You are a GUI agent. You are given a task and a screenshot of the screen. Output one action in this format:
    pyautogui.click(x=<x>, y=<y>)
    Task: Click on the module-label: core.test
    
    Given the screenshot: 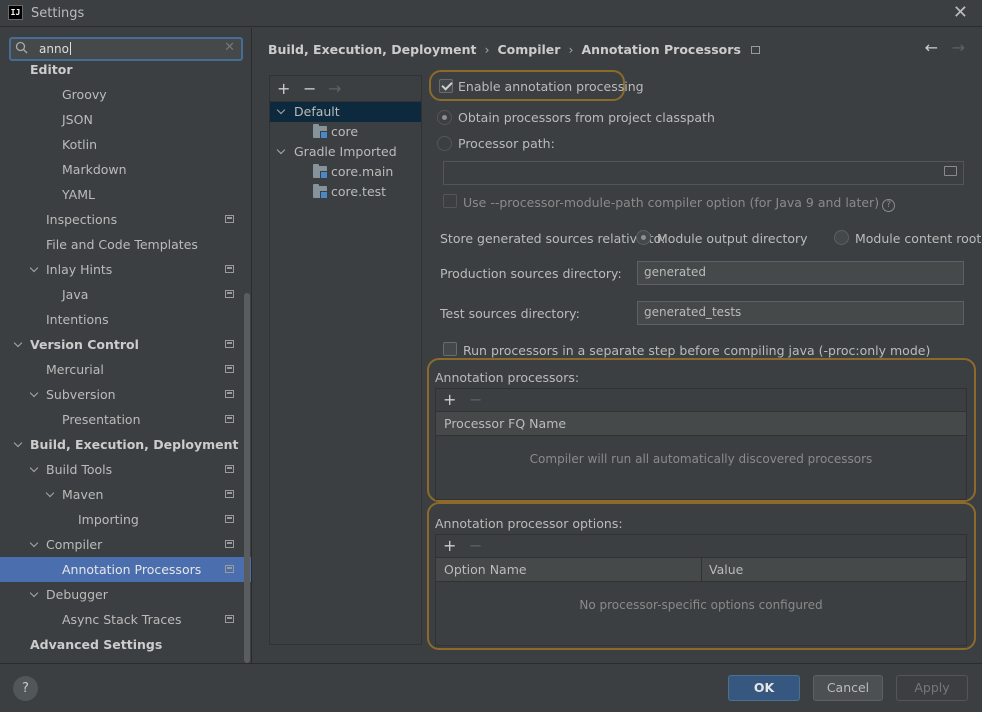 What is the action you would take?
    pyautogui.click(x=359, y=191)
    